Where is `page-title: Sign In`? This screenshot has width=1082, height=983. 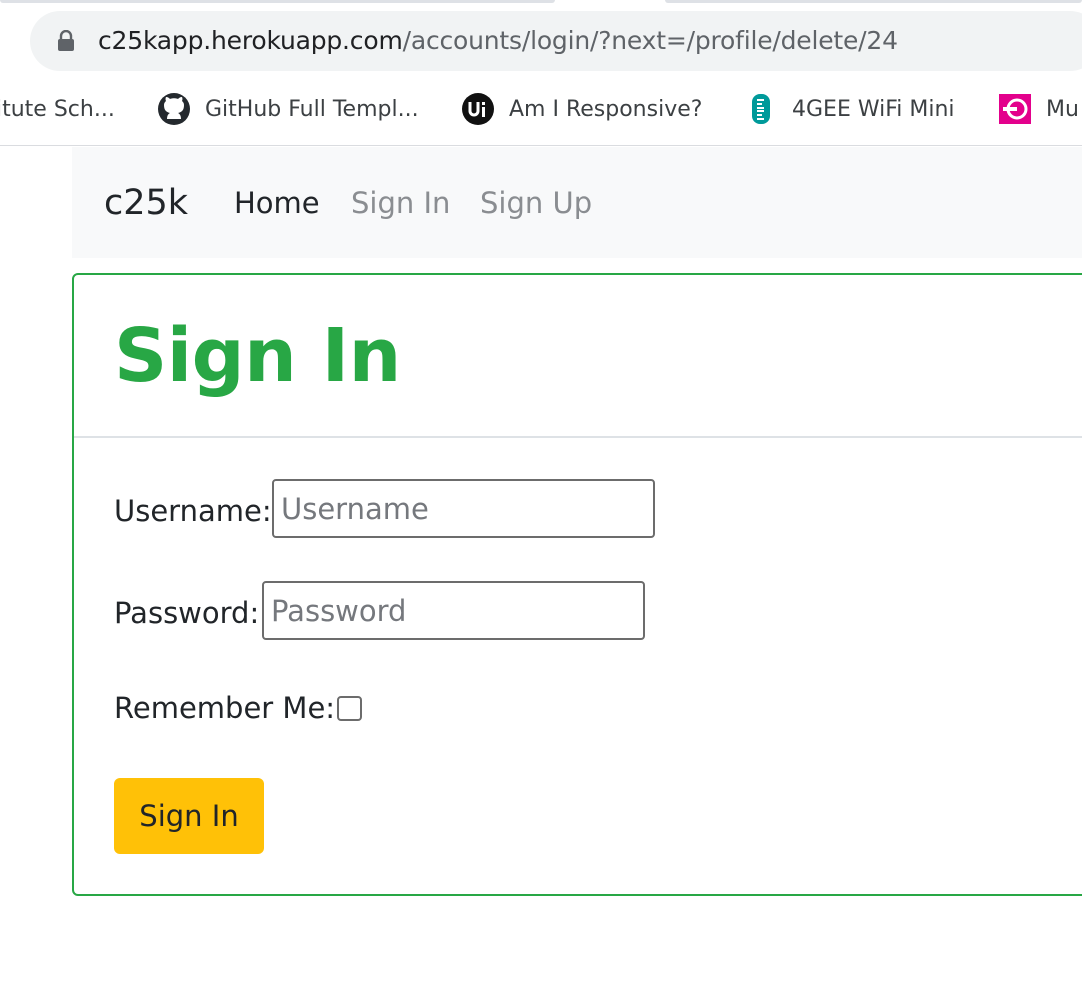
page-title: Sign In is located at coordinates (257, 356).